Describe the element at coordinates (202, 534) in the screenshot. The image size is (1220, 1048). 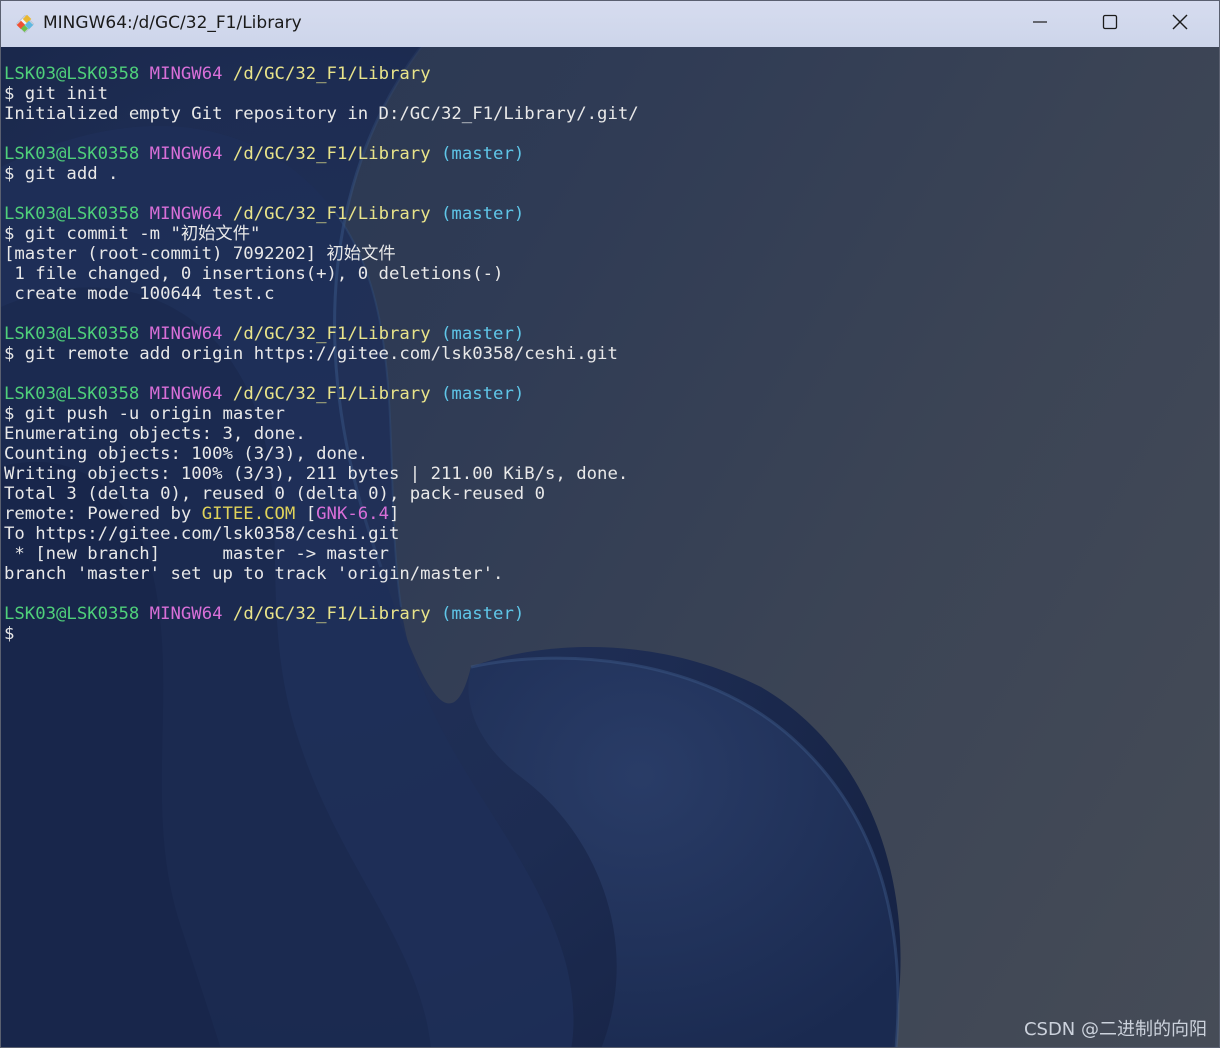
I see `terminal-text-segment: To https://gitee.com/lsk0358/ceshi.git` at that location.